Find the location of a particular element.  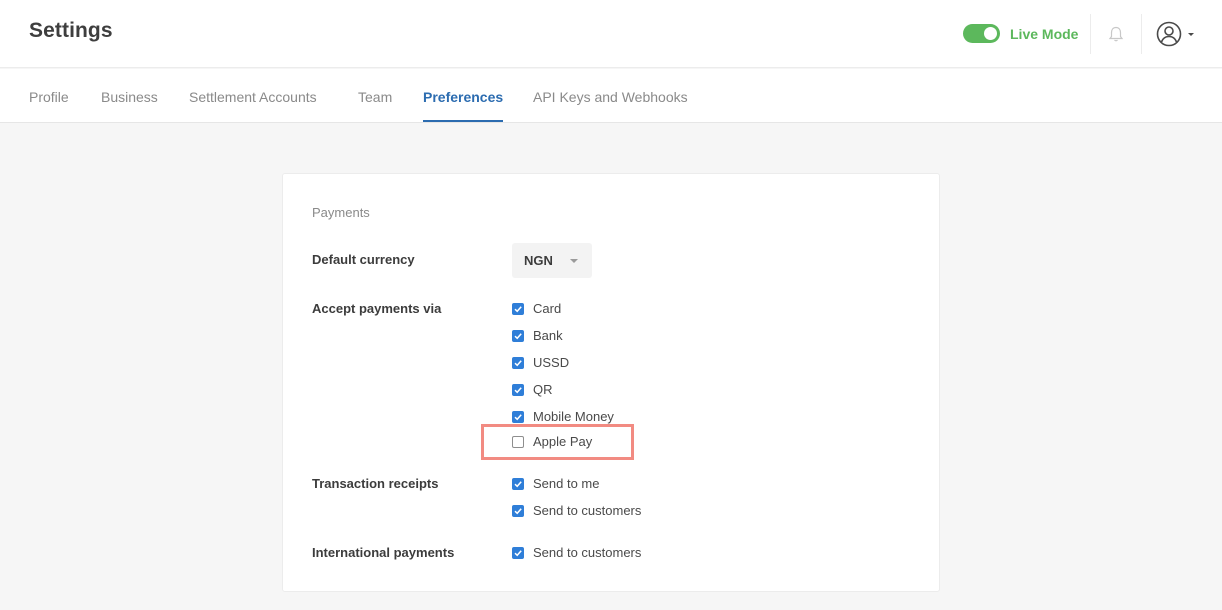

tab-settlement-accounts: Settlement Accounts is located at coordinates (253, 97).